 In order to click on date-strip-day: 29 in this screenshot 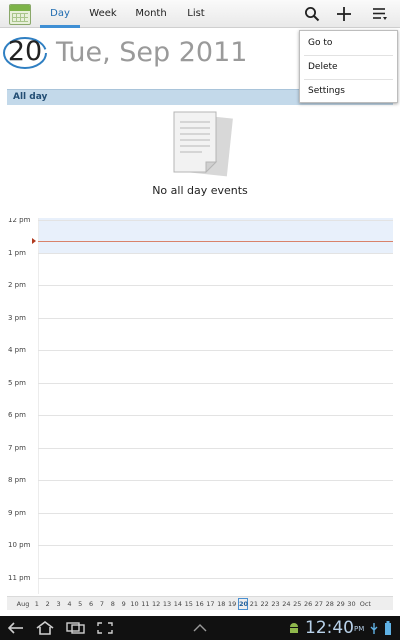, I will do `click(341, 604)`.